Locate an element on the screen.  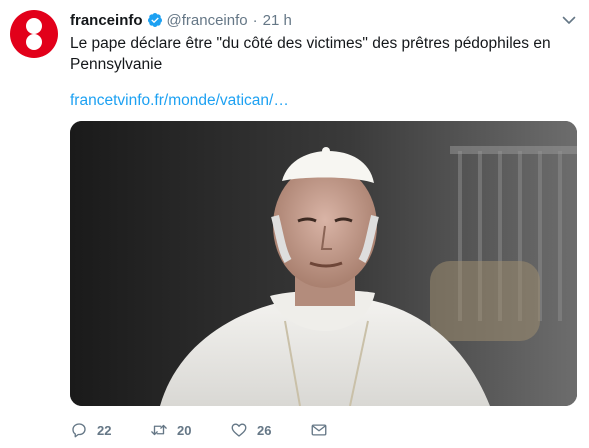
reply-count: 22 is located at coordinates (104, 430).